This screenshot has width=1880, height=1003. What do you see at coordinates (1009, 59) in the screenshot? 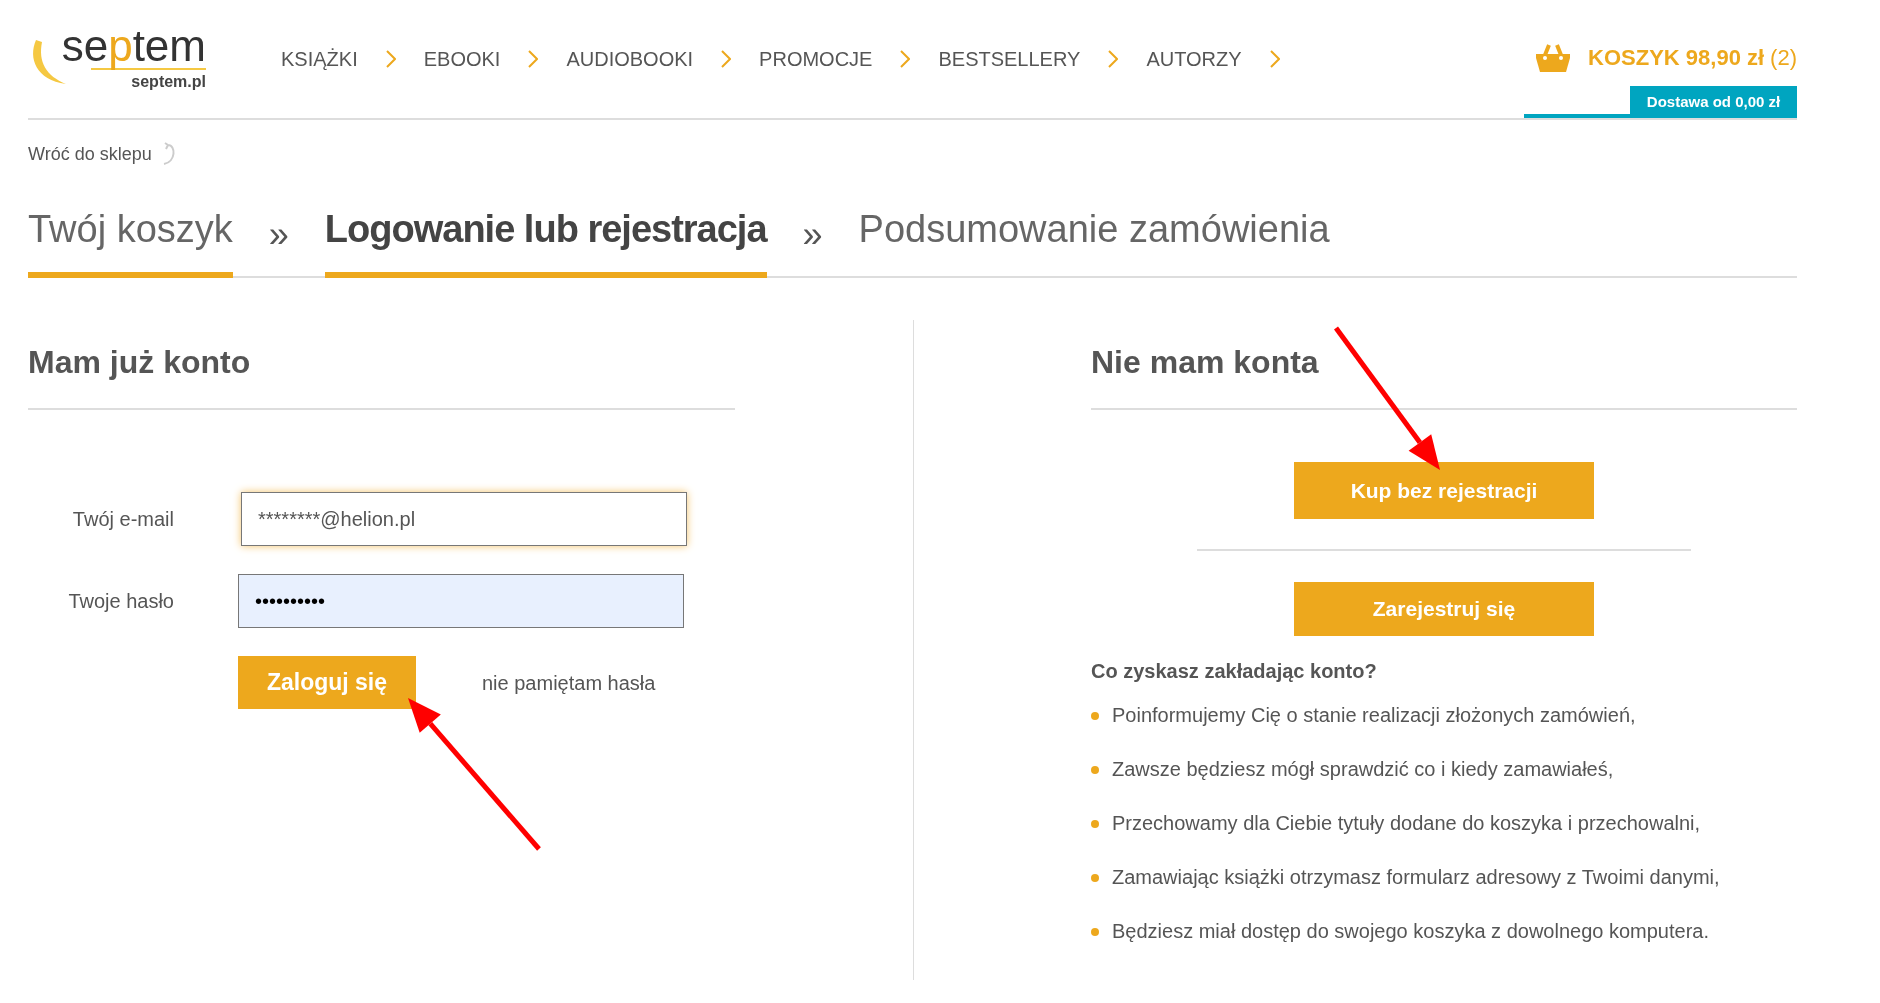
I see `nav-link: BESTSELLERY` at bounding box center [1009, 59].